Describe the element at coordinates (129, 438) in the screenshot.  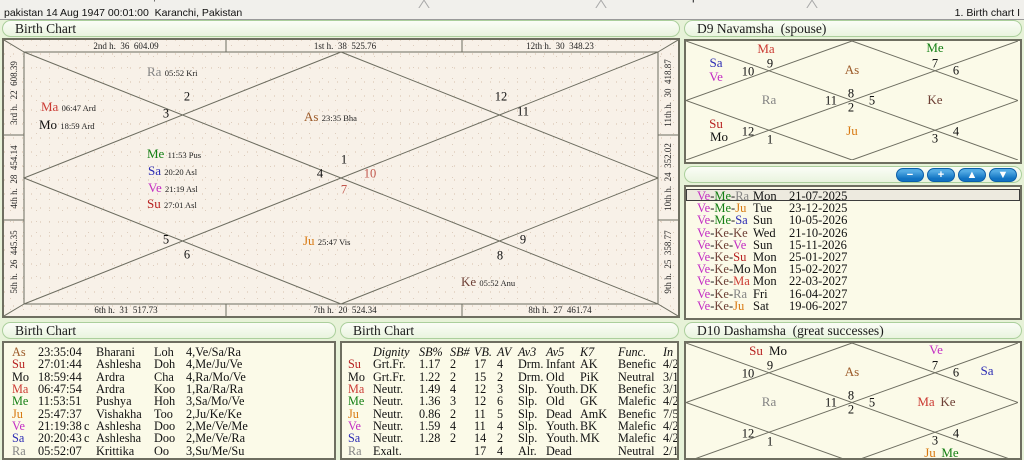
I see `table-row: Sa 20:20:43 c Ashlesha Doo 2,Me/Ve/Ra` at that location.